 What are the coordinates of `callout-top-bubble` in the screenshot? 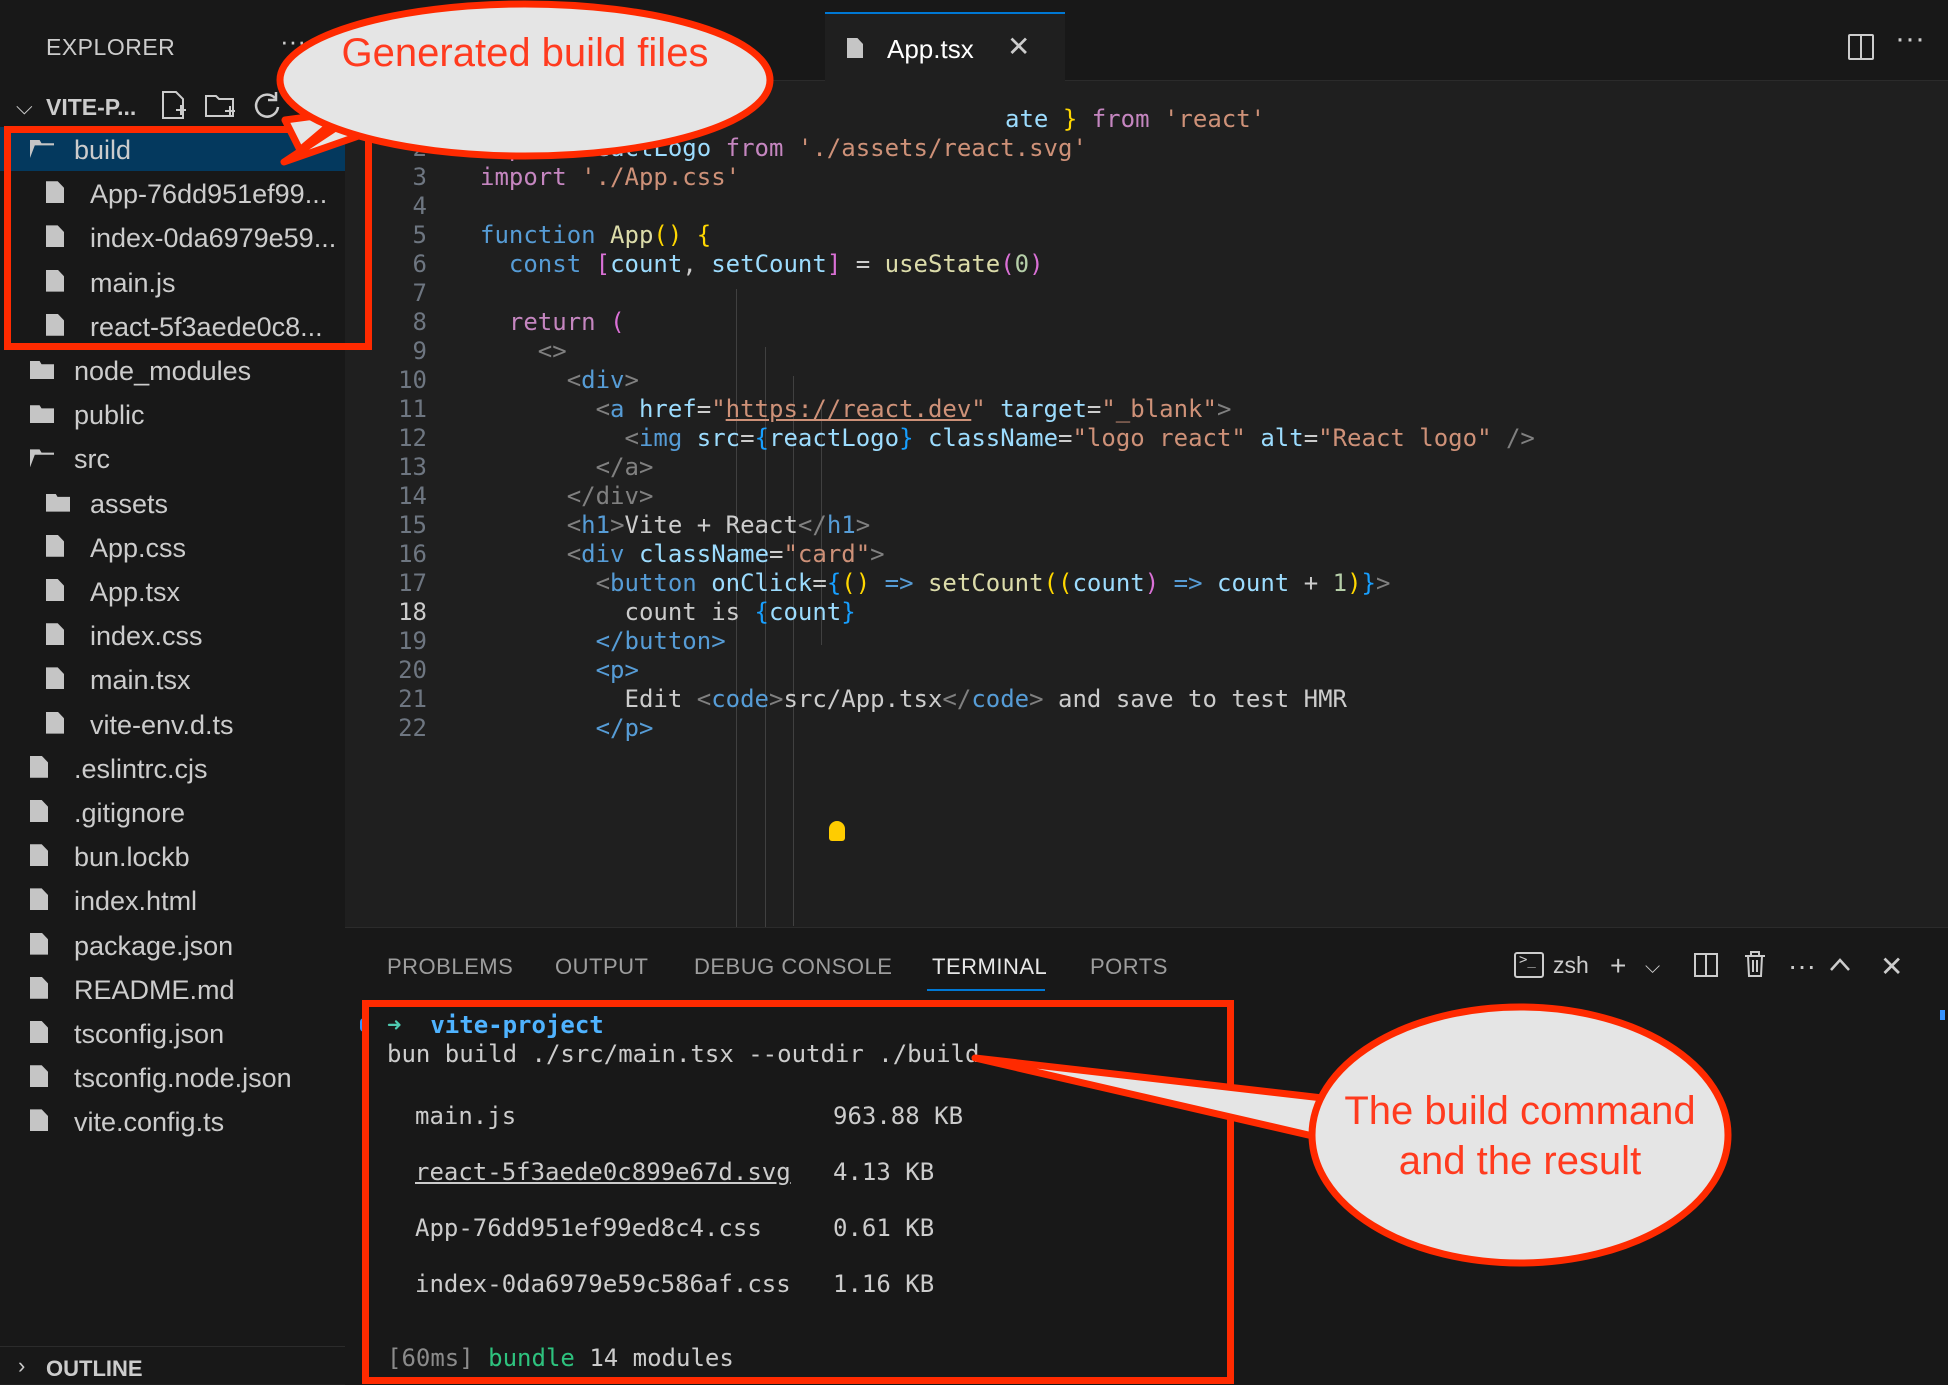 It's located at (525, 80).